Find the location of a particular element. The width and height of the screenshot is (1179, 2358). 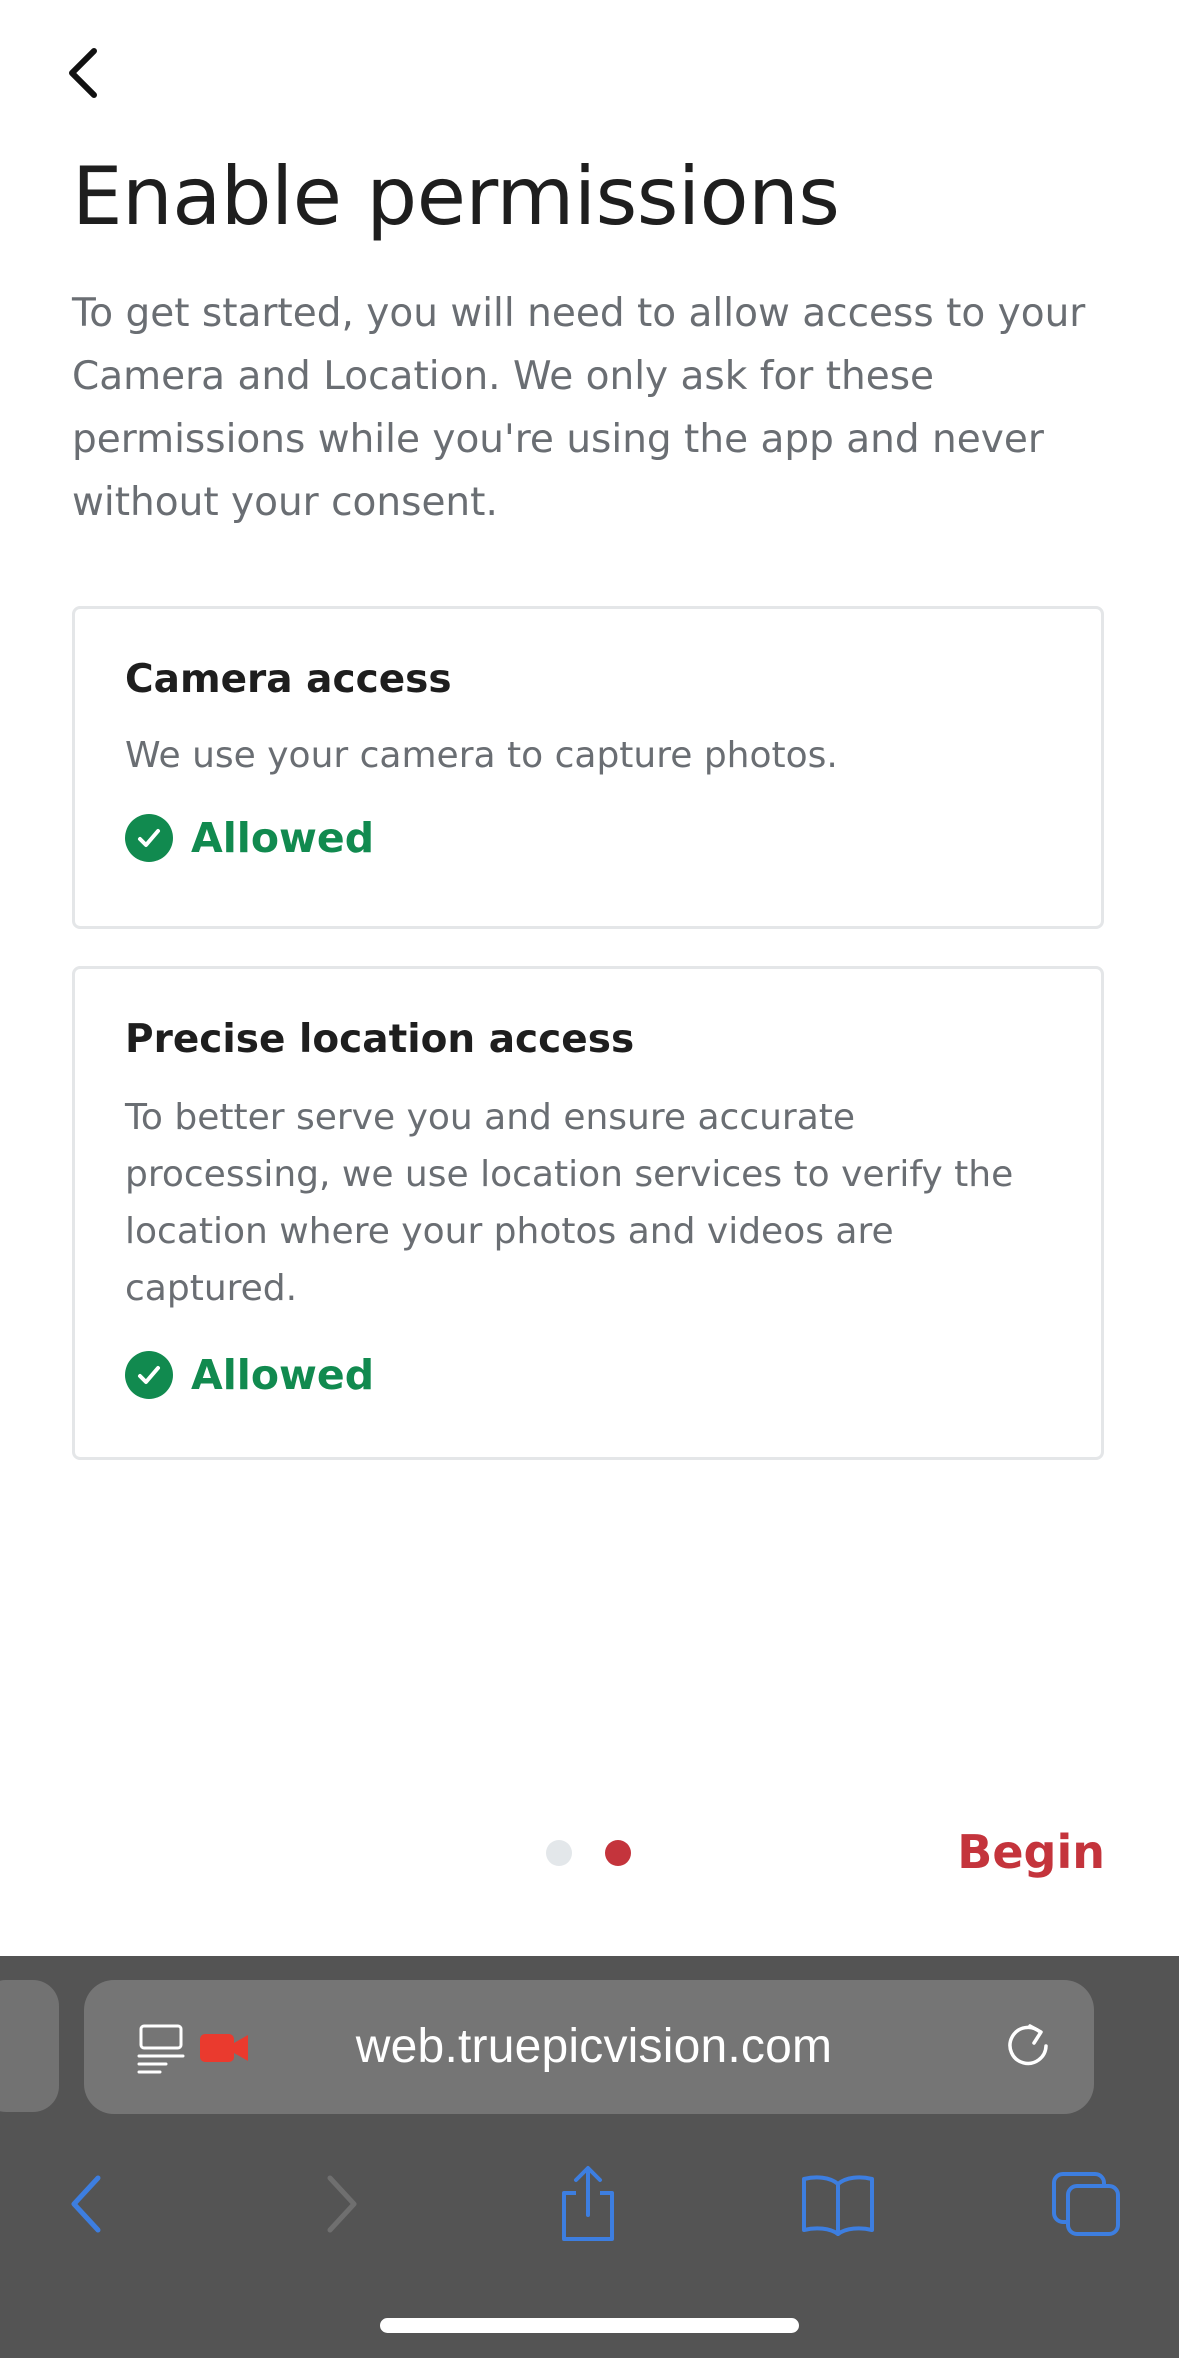

card-title: Precise location access is located at coordinates (380, 1039).